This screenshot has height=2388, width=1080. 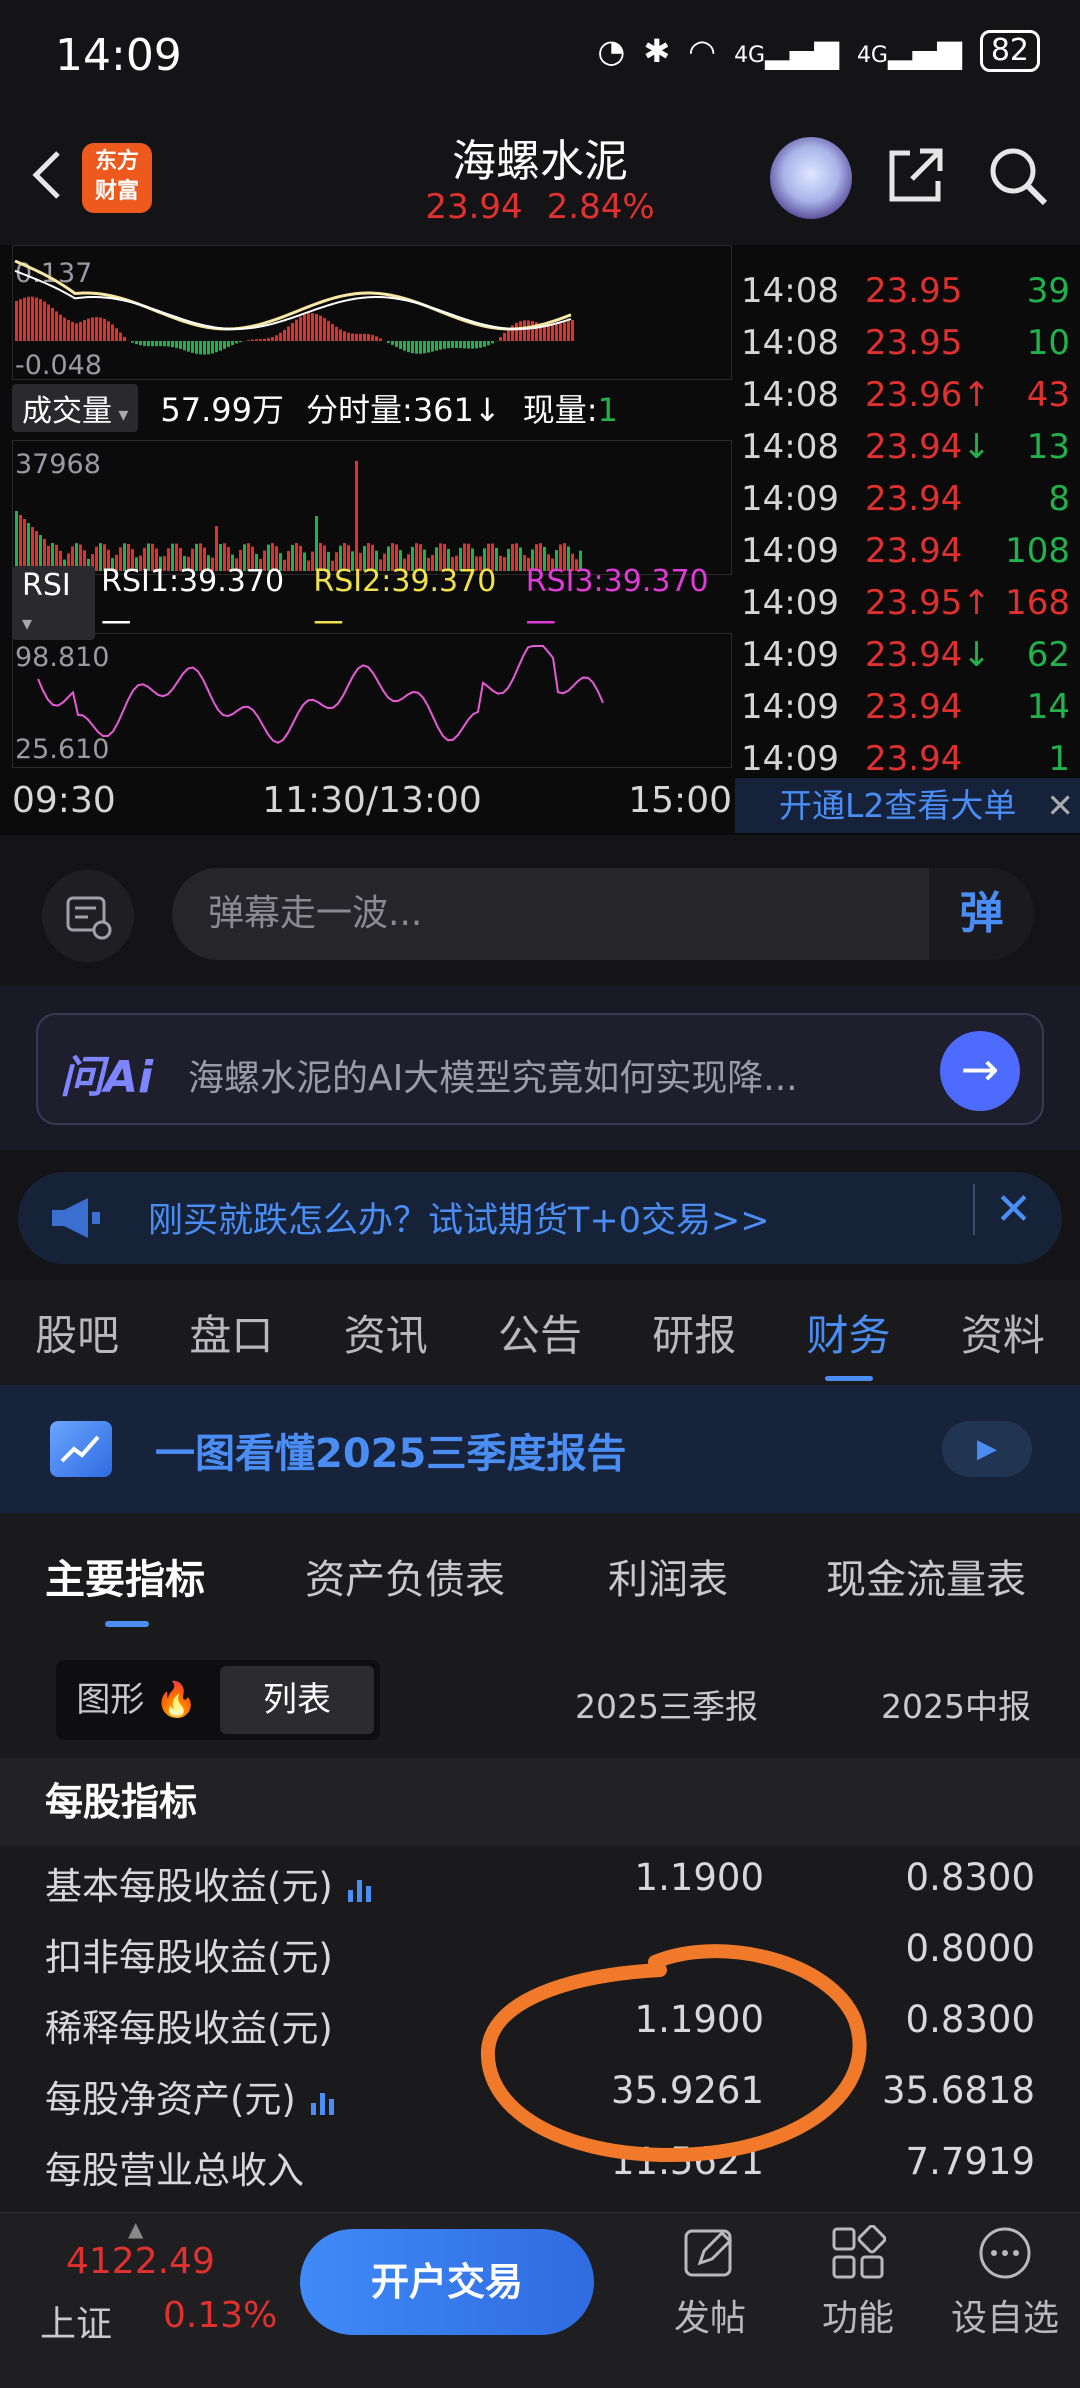 I want to click on indicator-row: 基本每股收益(元) 1.1900 0.8300, so click(x=540, y=1882).